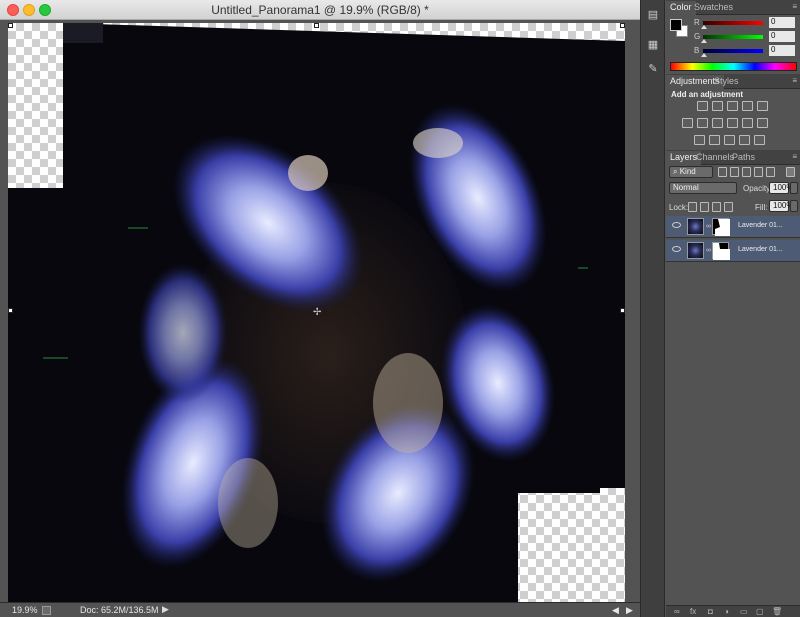 The width and height of the screenshot is (800, 617). What do you see at coordinates (714, 140) in the screenshot?
I see `posterize-icon` at bounding box center [714, 140].